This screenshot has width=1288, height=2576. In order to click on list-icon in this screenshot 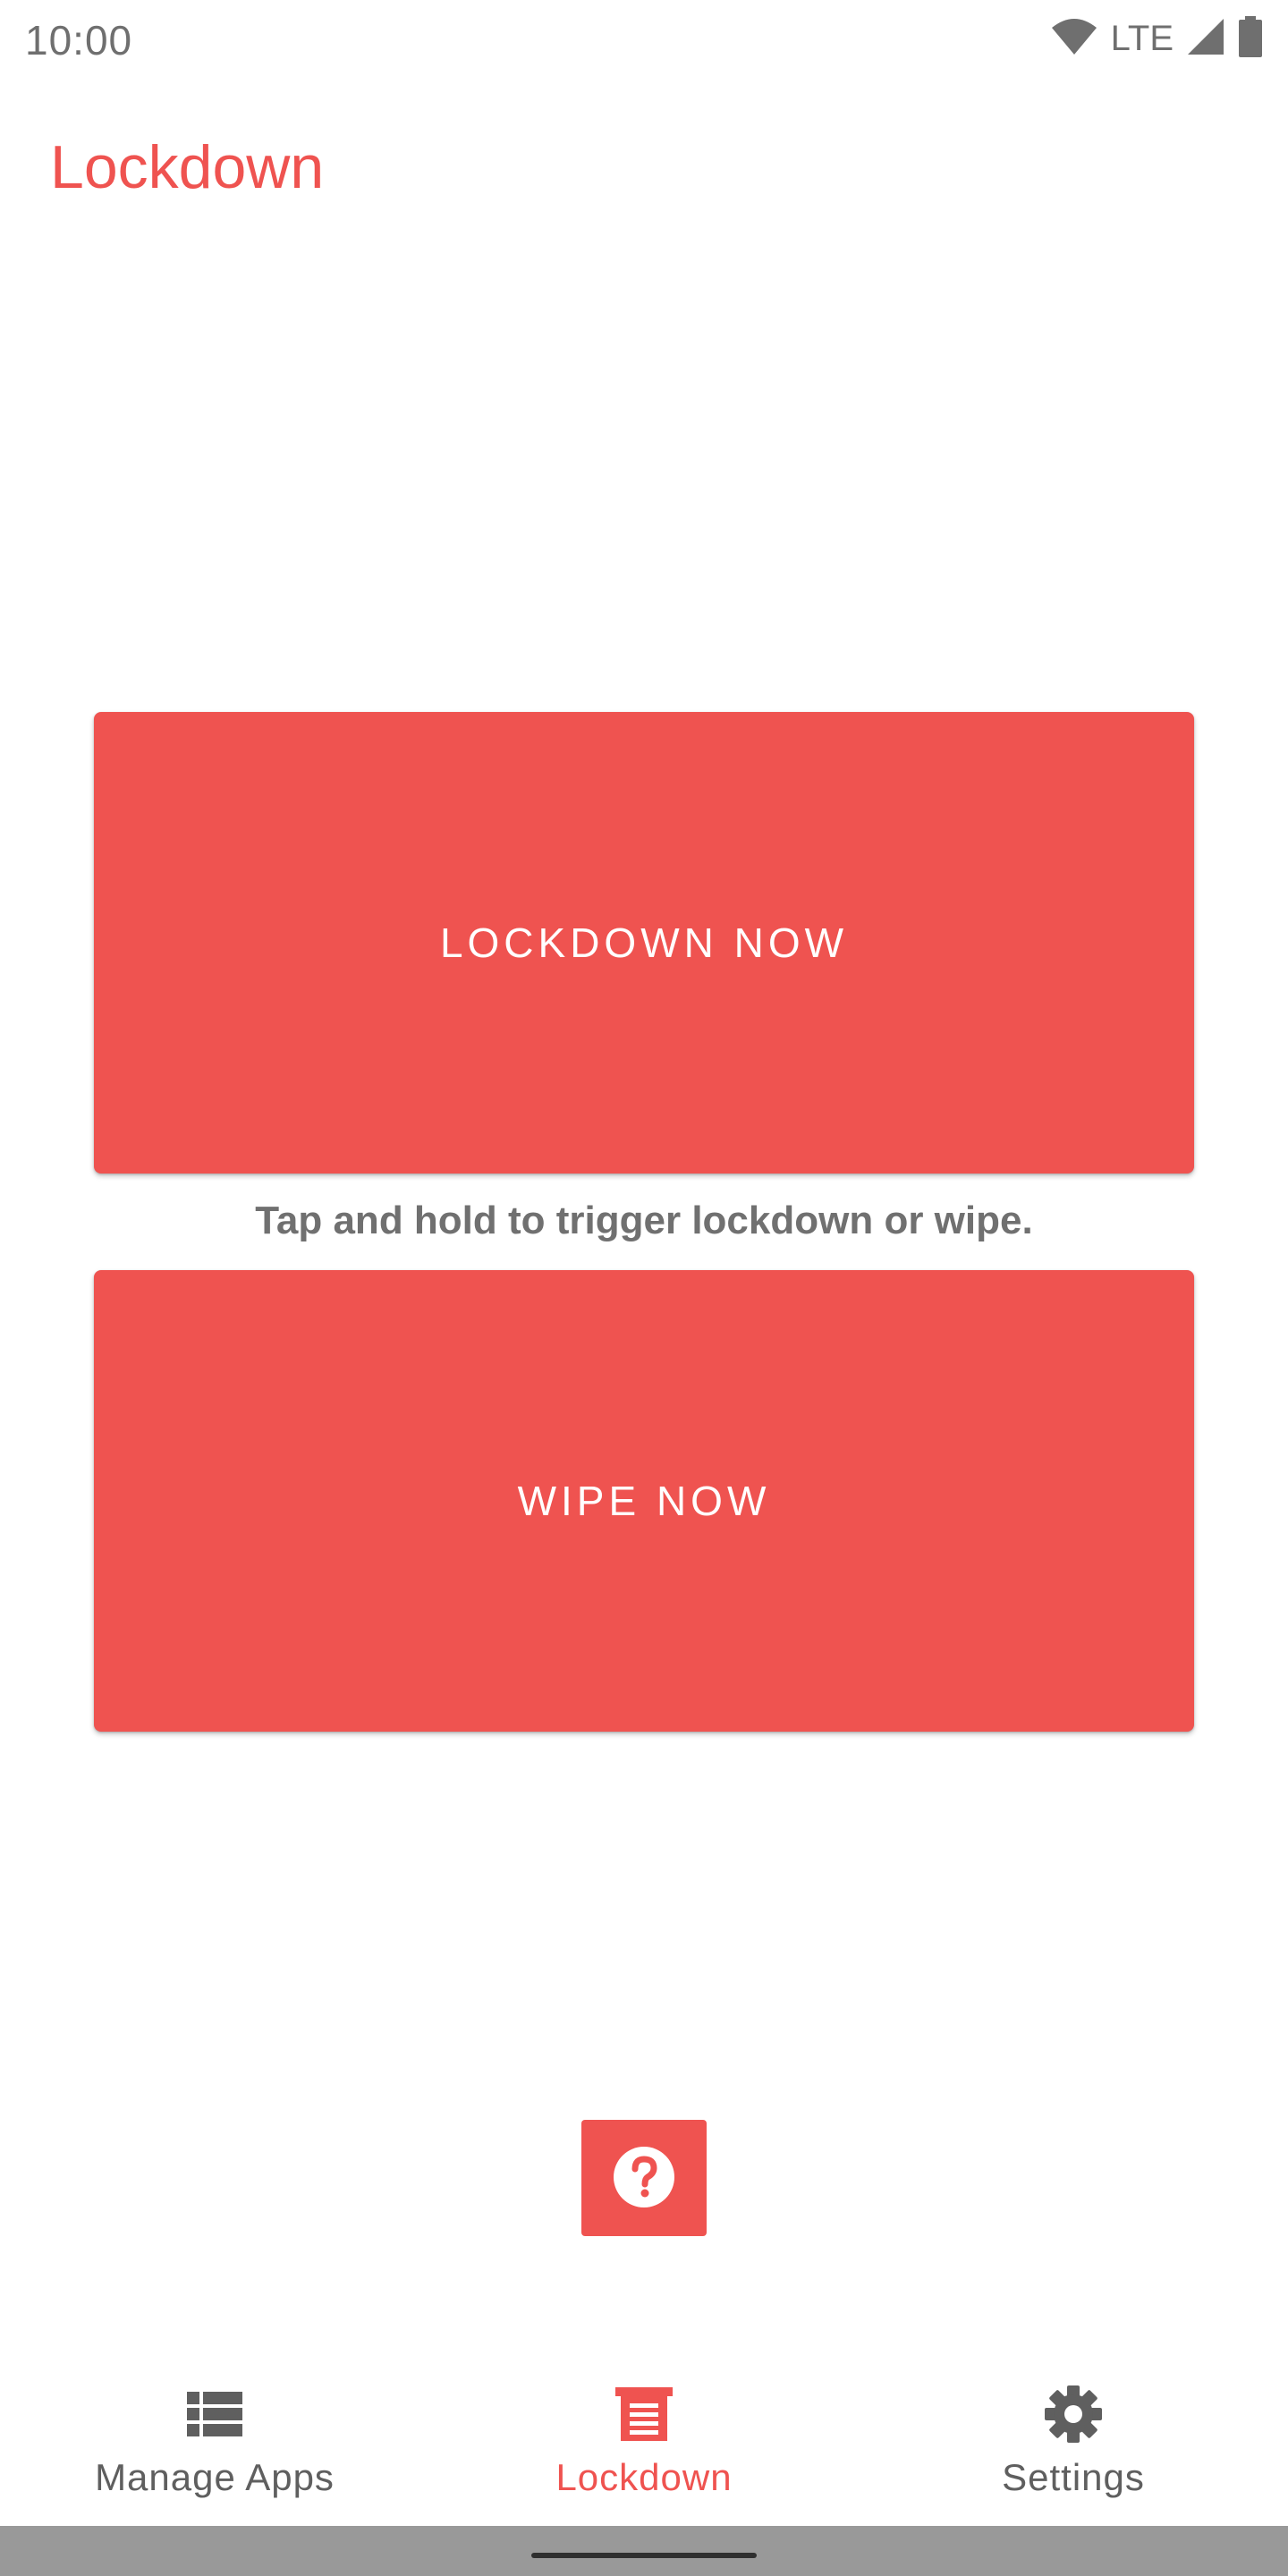, I will do `click(214, 2414)`.